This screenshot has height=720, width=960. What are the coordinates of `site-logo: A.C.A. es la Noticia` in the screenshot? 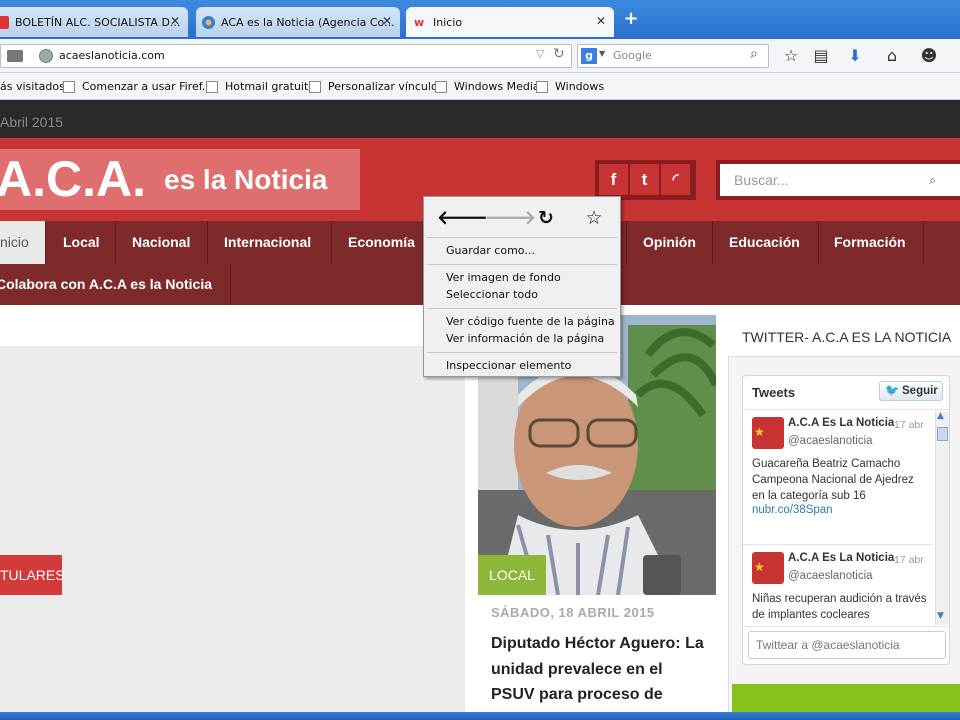 It's located at (180, 179).